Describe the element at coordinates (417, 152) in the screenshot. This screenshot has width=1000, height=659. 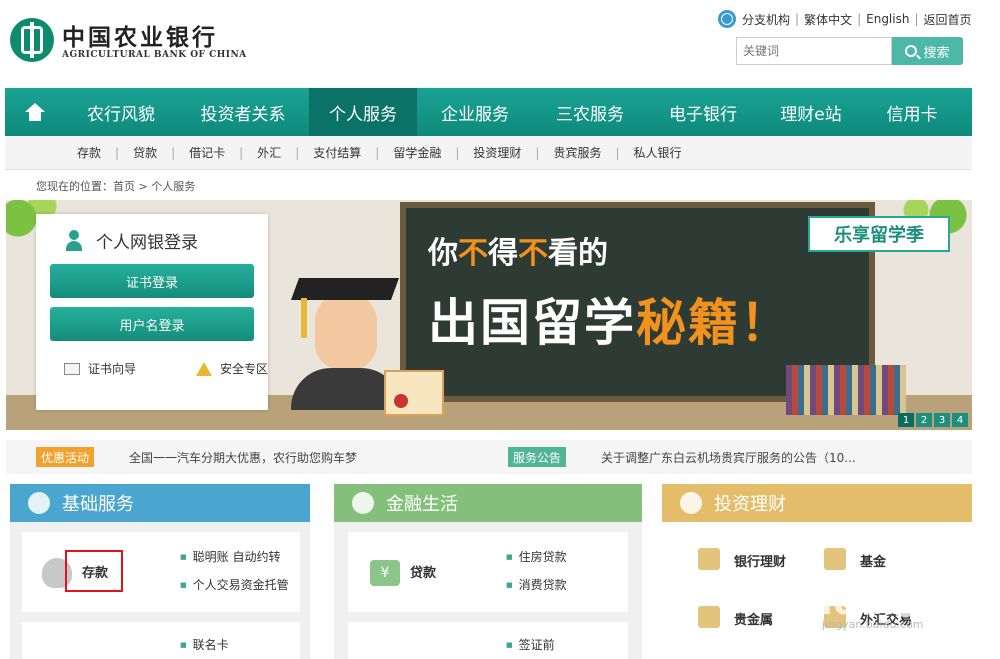
I see `subnav-study-abroad: 留学金融` at that location.